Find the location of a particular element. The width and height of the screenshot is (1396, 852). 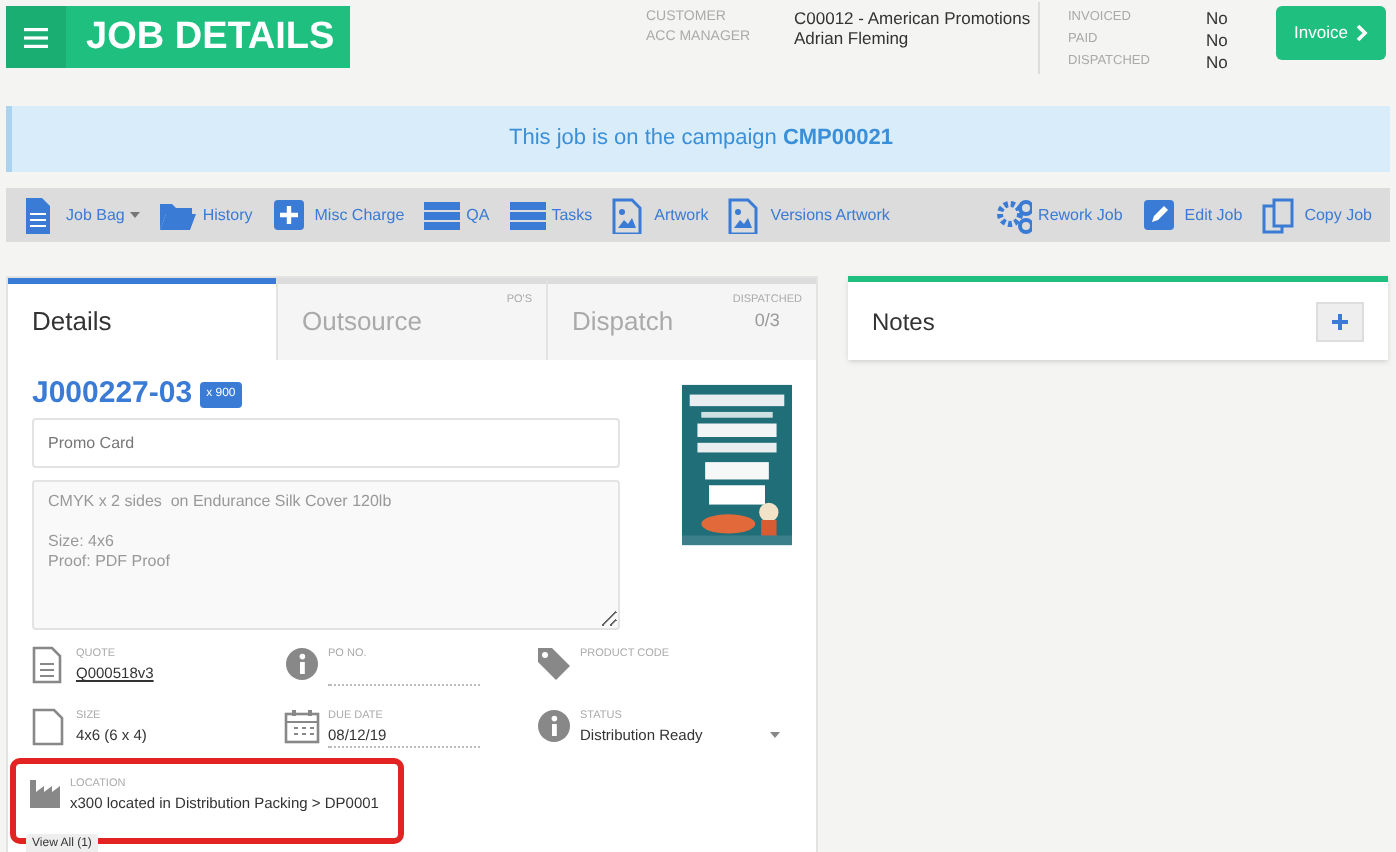

field-value: C00012 - American Promotions is located at coordinates (913, 18).